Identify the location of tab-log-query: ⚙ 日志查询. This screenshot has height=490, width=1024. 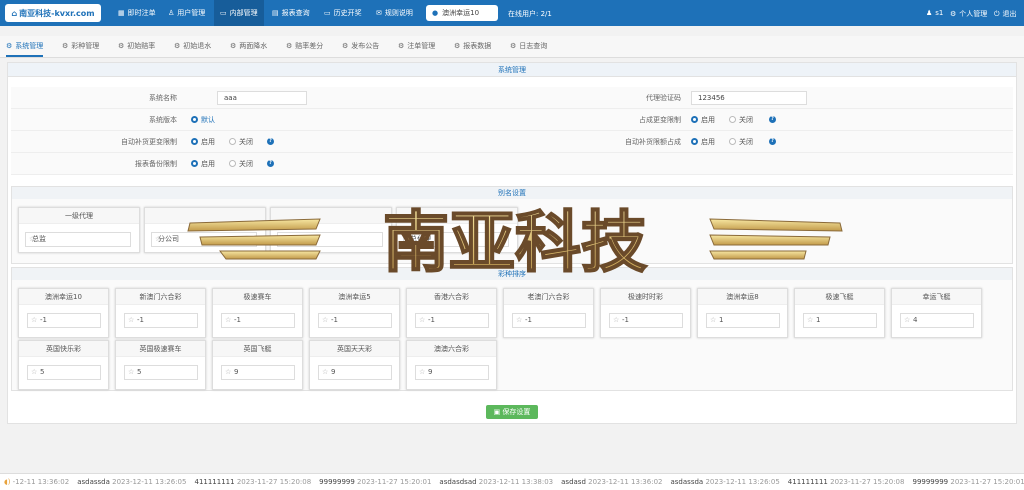
(528, 46).